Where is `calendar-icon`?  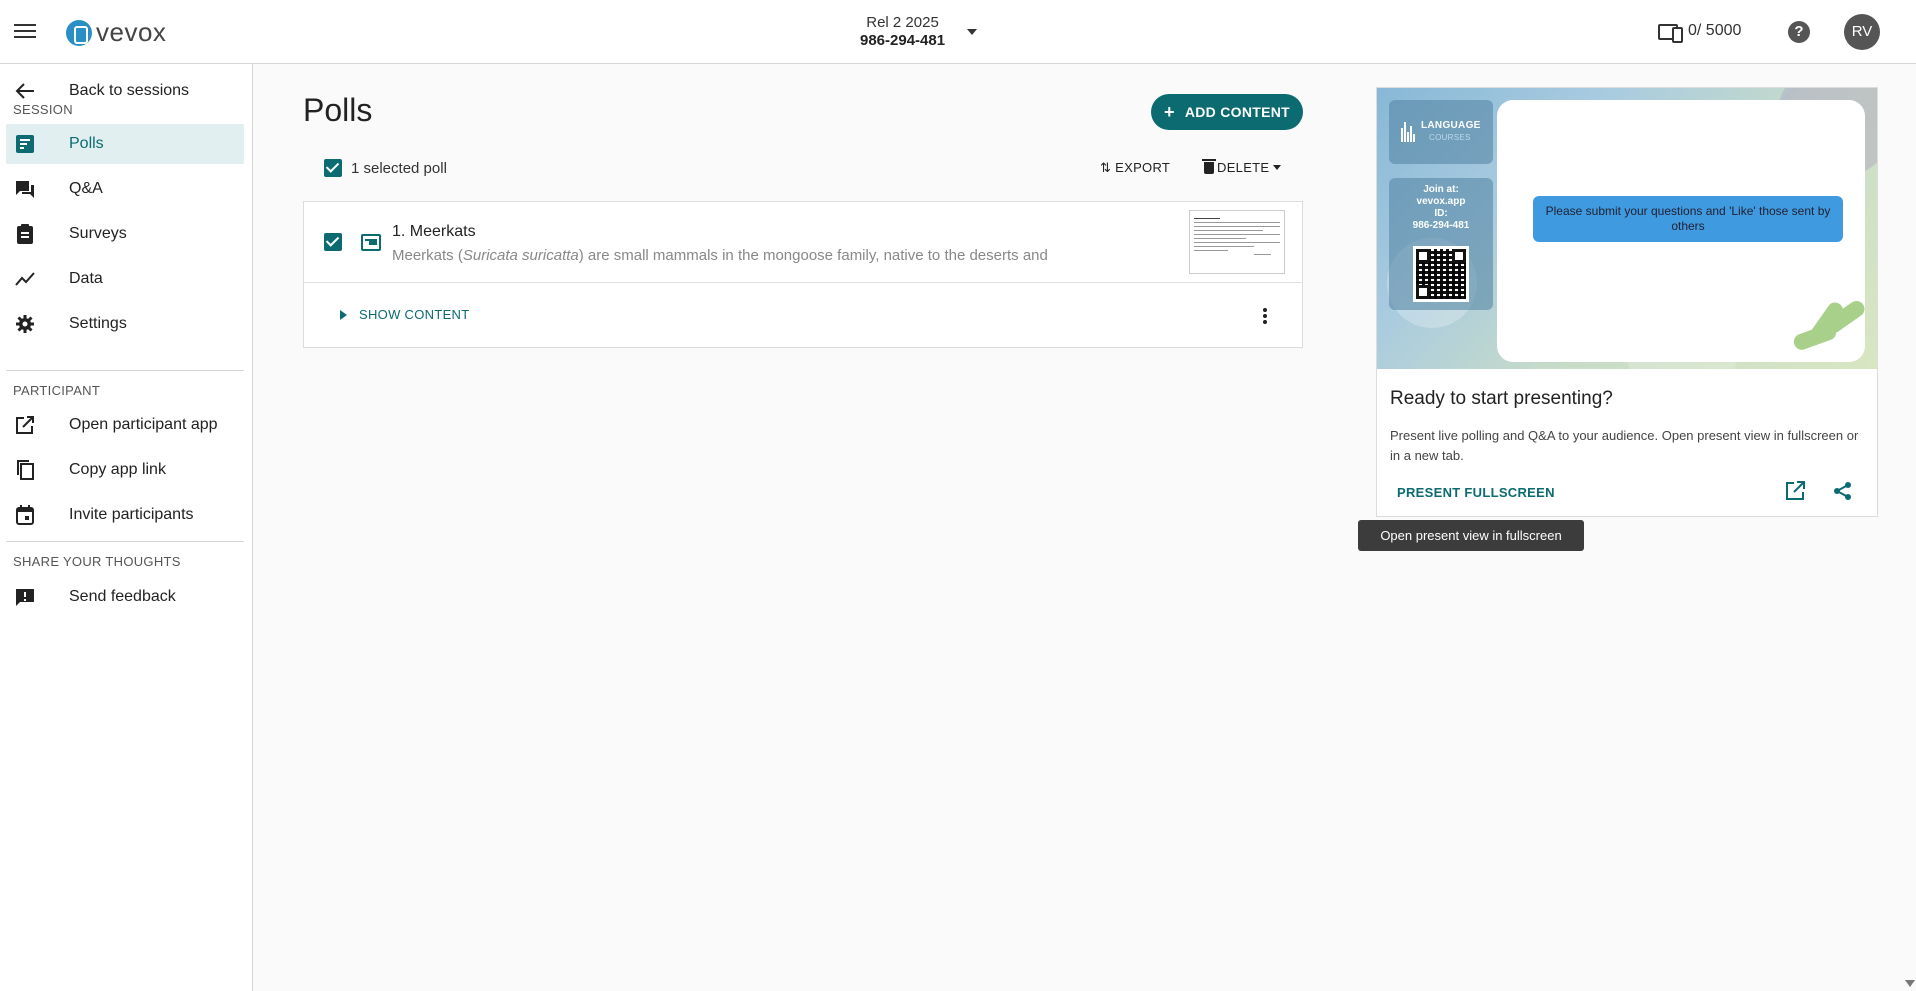 calendar-icon is located at coordinates (25, 515).